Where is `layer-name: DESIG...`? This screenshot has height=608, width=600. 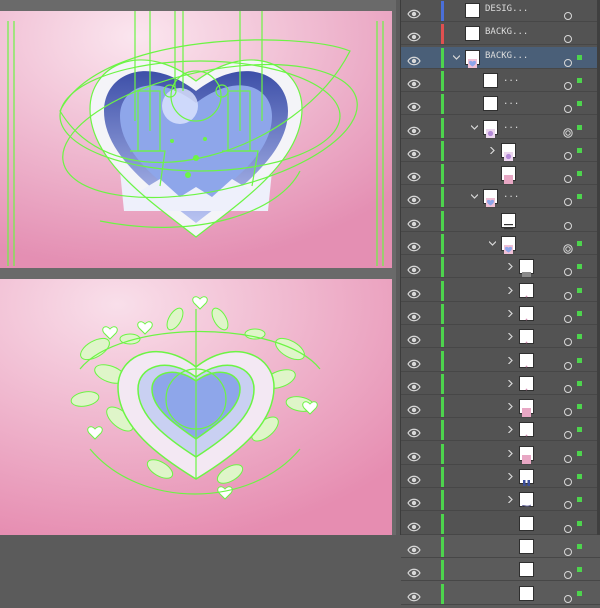 layer-name: DESIG... is located at coordinates (506, 9).